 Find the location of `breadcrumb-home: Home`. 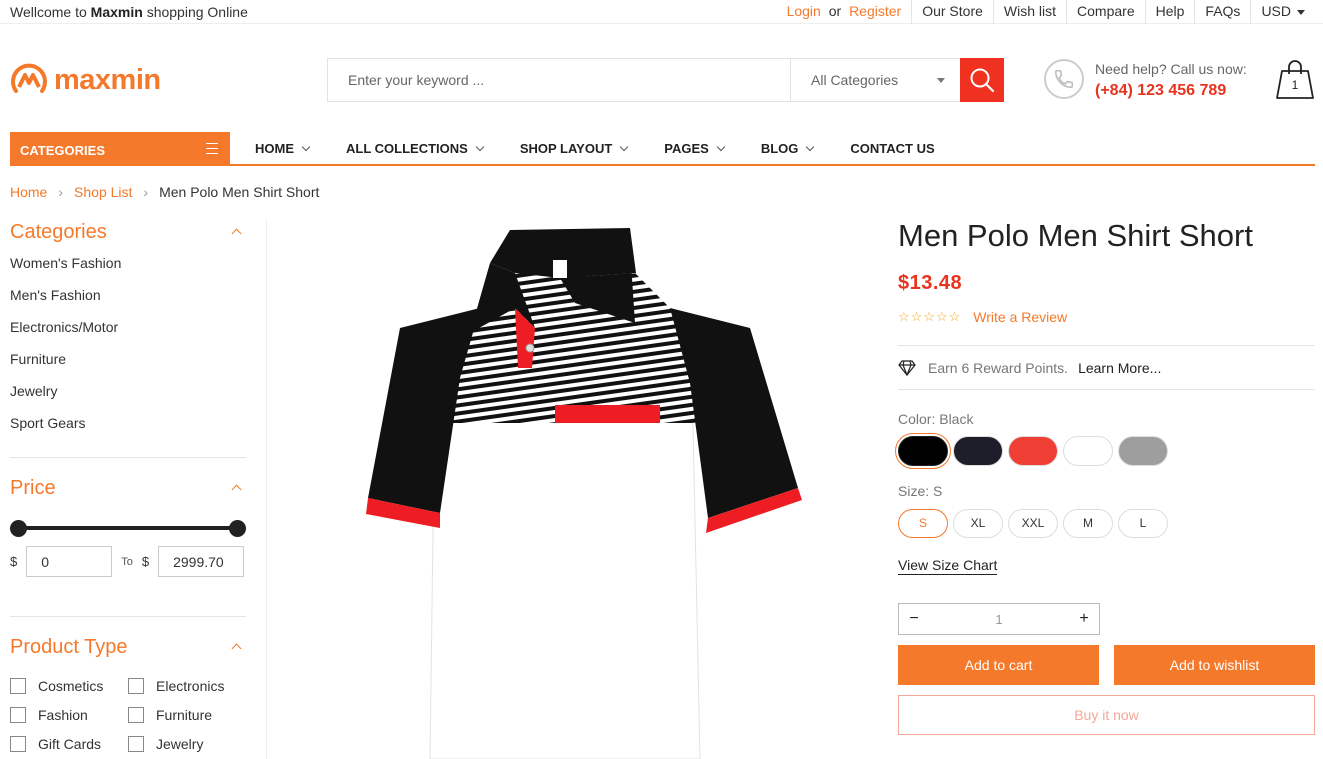

breadcrumb-home: Home is located at coordinates (28, 192).